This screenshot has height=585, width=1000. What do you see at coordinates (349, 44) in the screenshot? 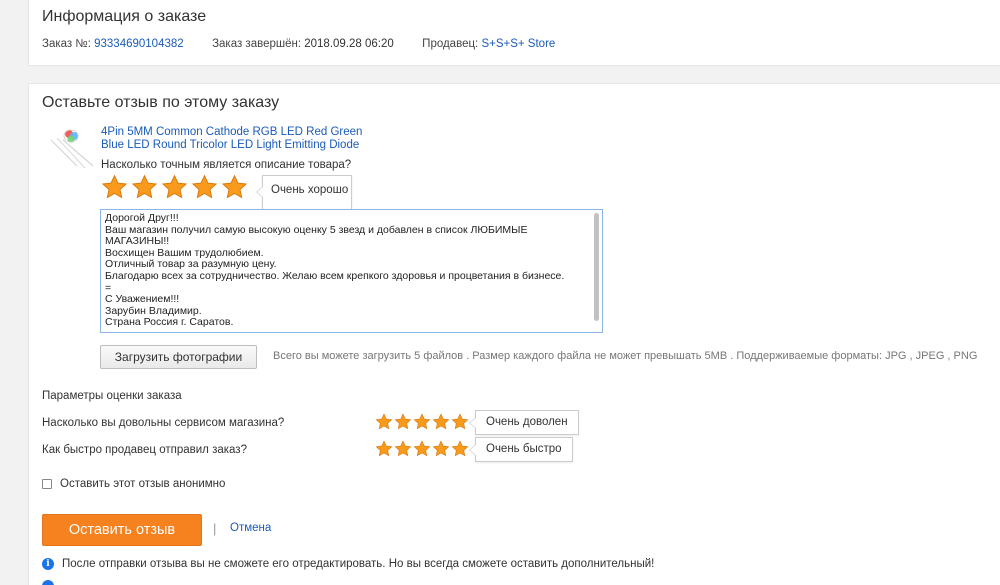
I see `order-completed-value: 2018.09.28 06:20` at bounding box center [349, 44].